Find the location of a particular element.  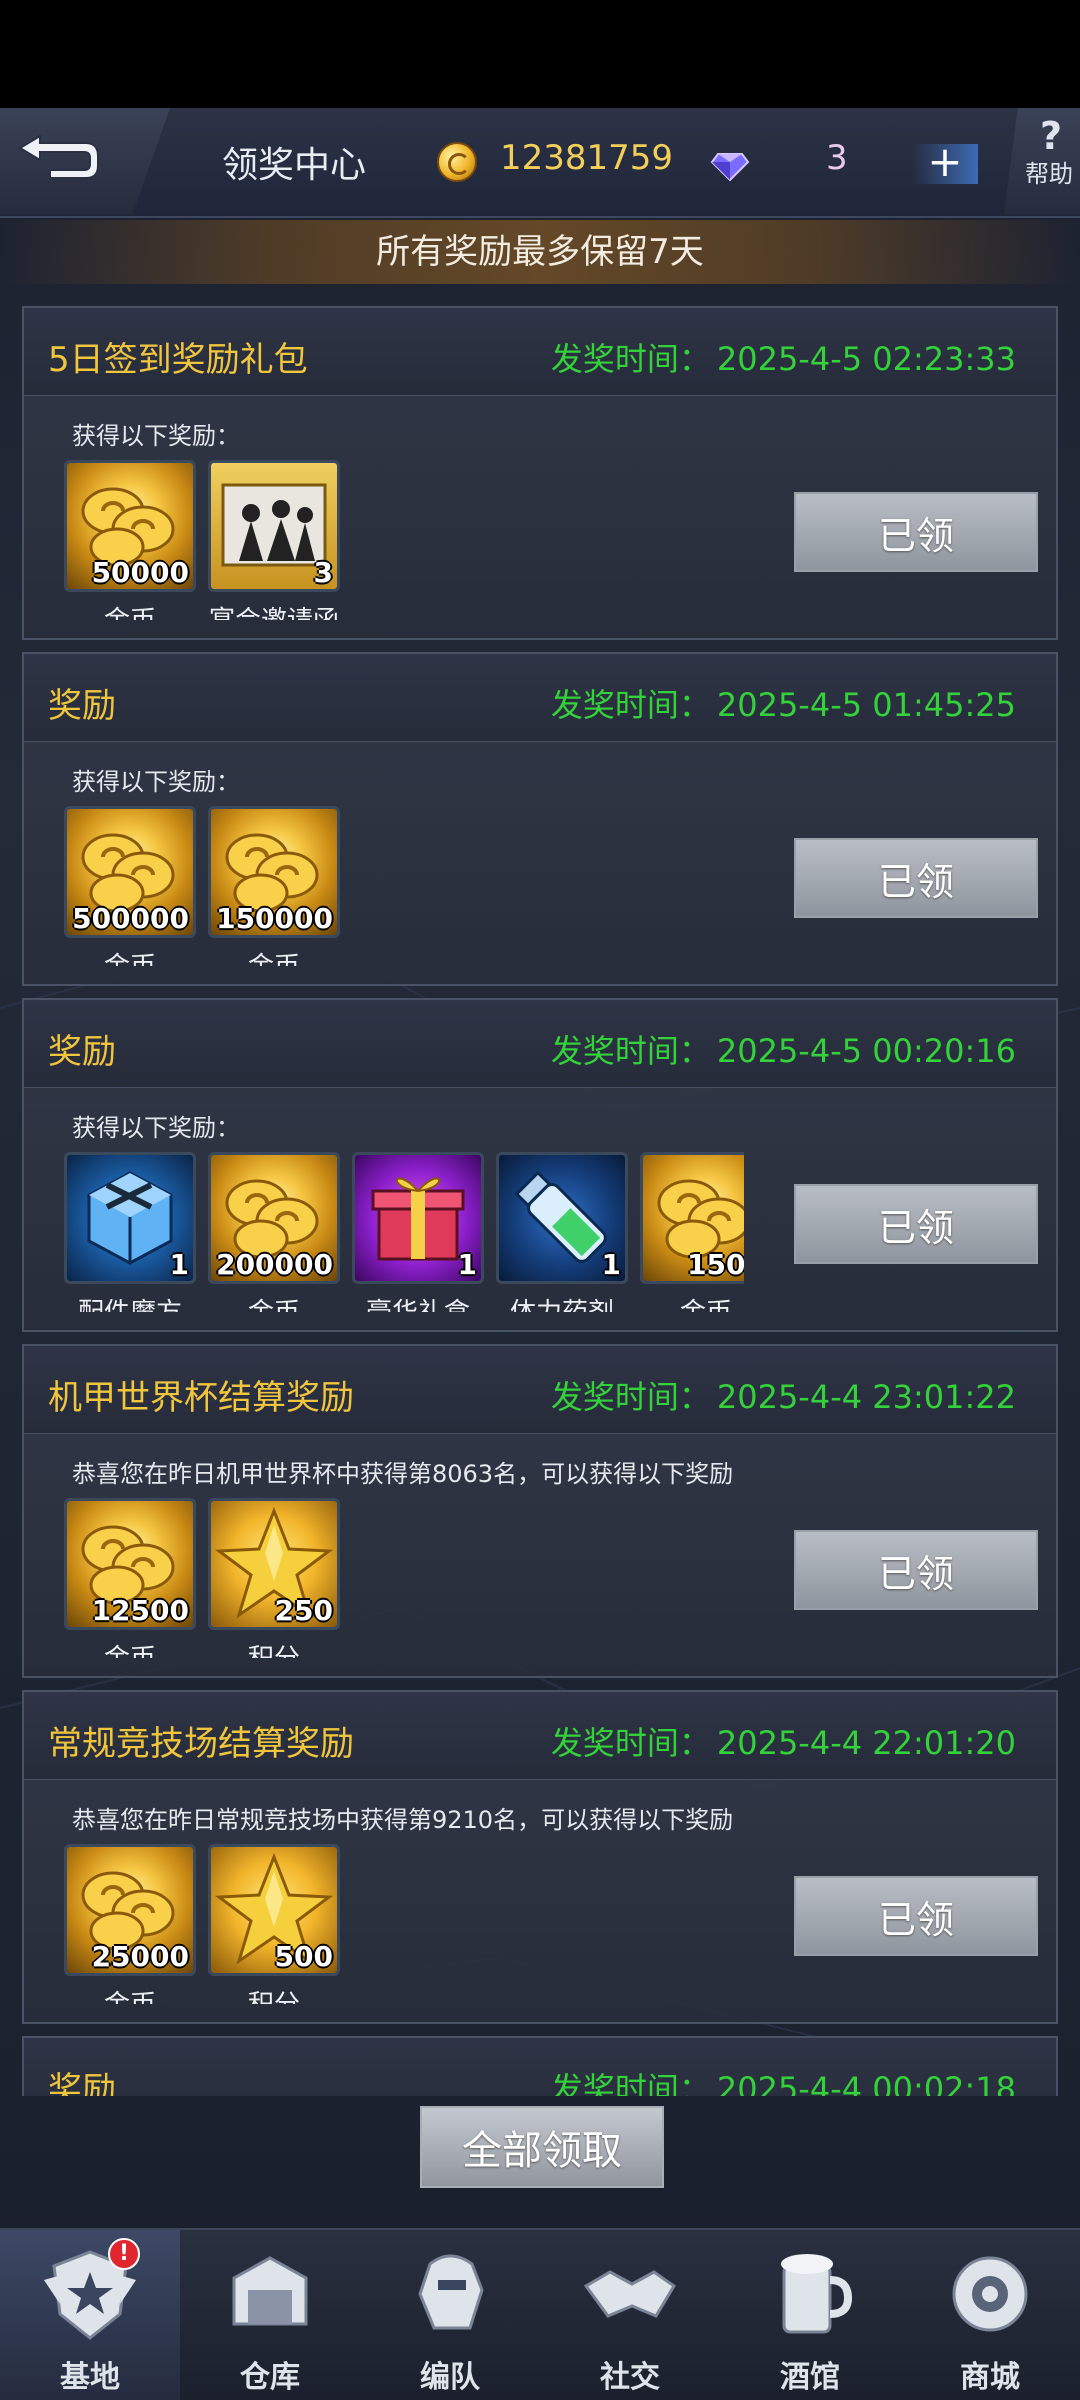

nav-label: 酒馆 is located at coordinates (810, 2377).